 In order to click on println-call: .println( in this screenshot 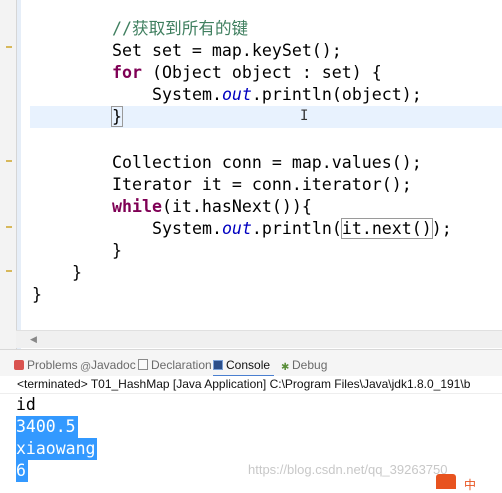, I will do `click(296, 228)`.